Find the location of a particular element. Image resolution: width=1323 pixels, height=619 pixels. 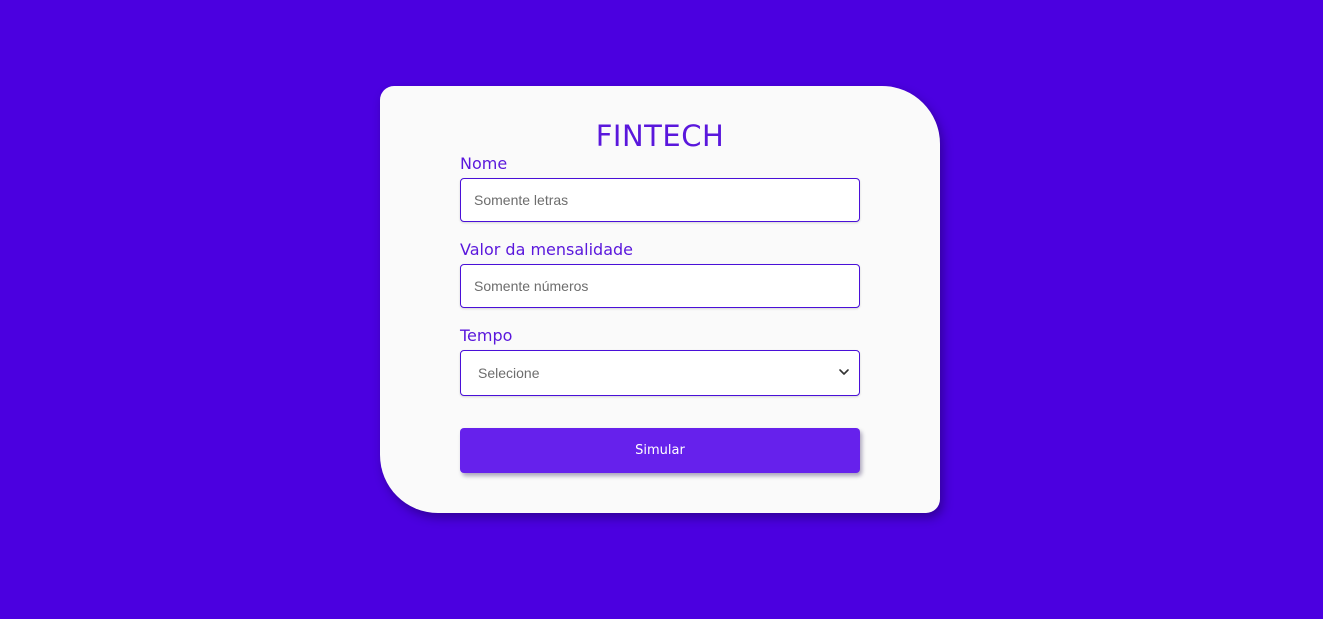

monthly-group: Valor da mensalidade is located at coordinates (660, 274).